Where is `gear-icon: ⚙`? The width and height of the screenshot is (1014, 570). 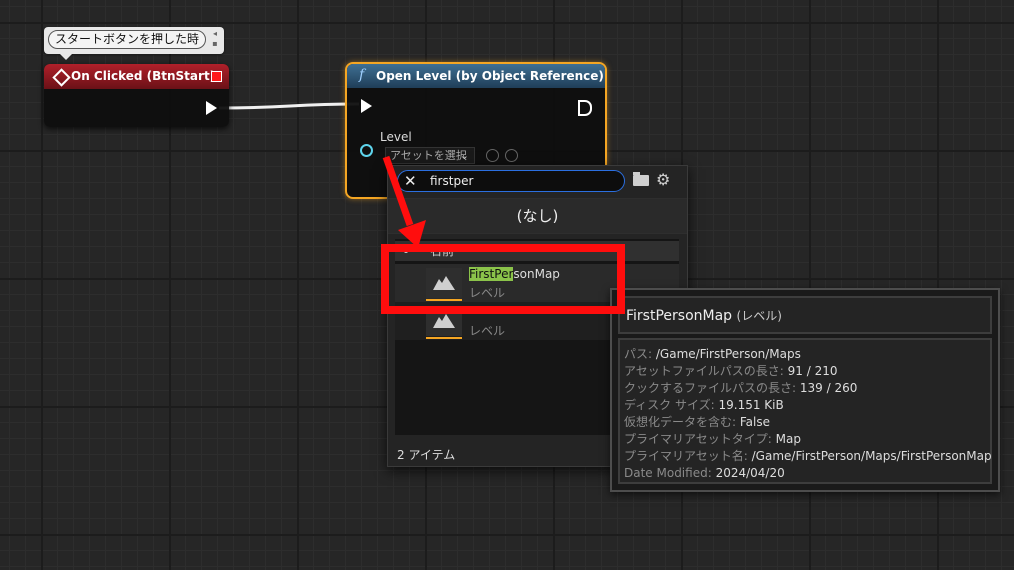
gear-icon: ⚙ is located at coordinates (663, 180).